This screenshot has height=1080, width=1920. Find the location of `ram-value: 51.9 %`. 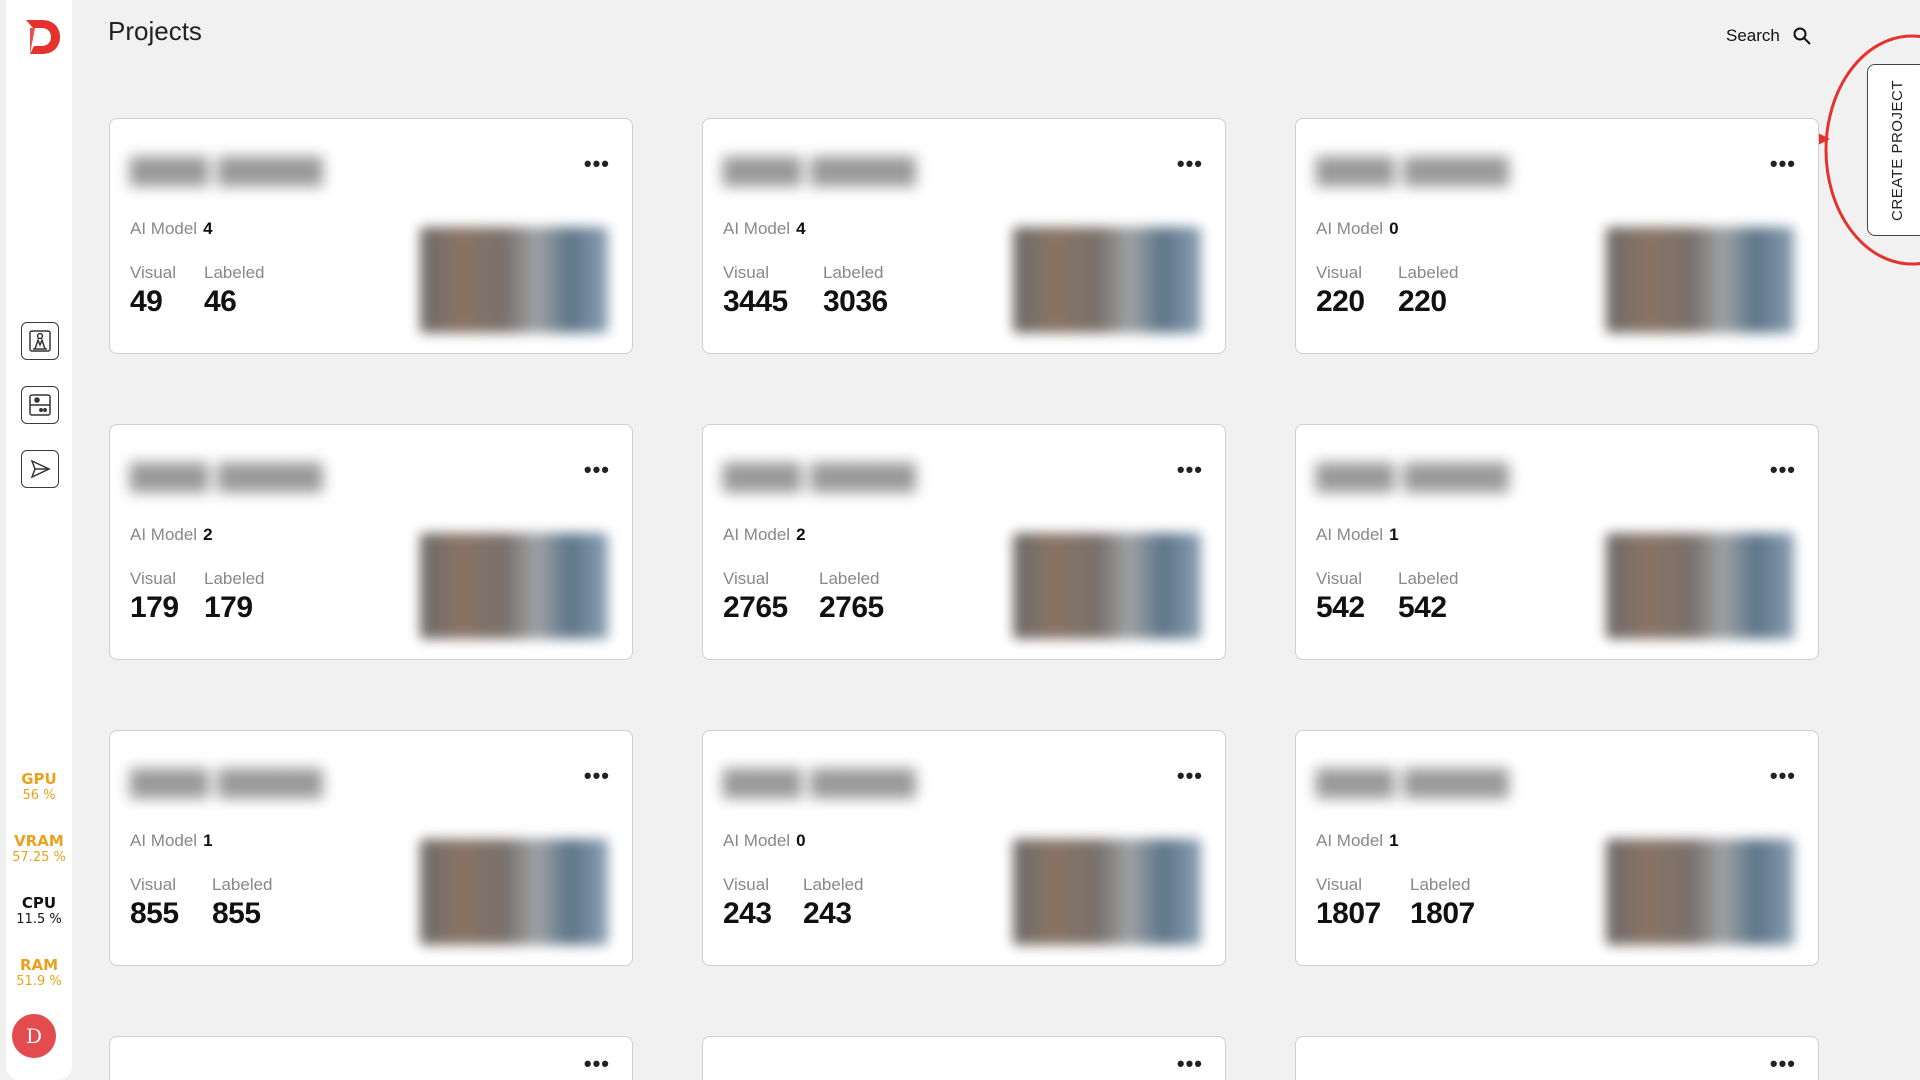

ram-value: 51.9 % is located at coordinates (39, 981).